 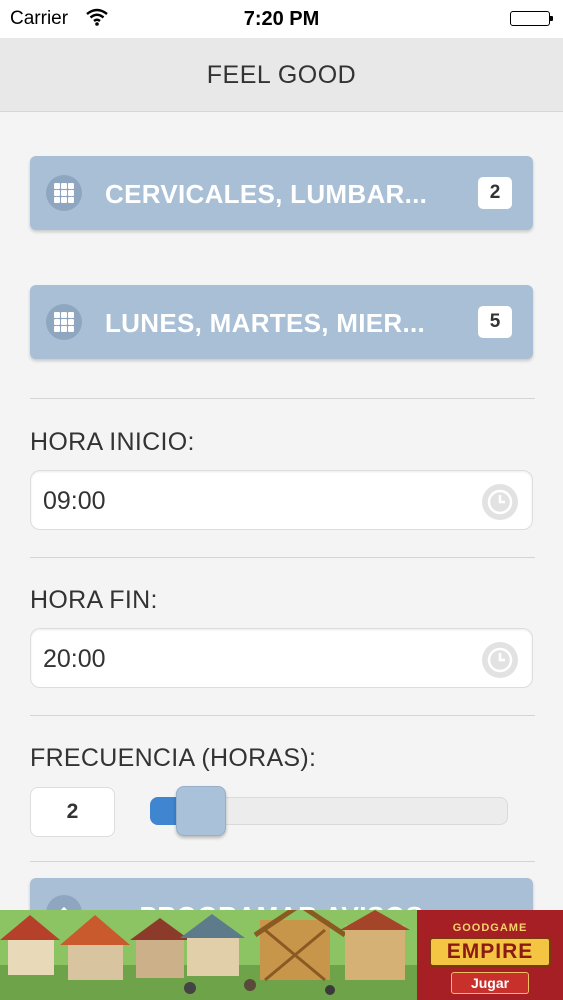 What do you see at coordinates (490, 952) in the screenshot?
I see `ad-brand-name: EMPIRE` at bounding box center [490, 952].